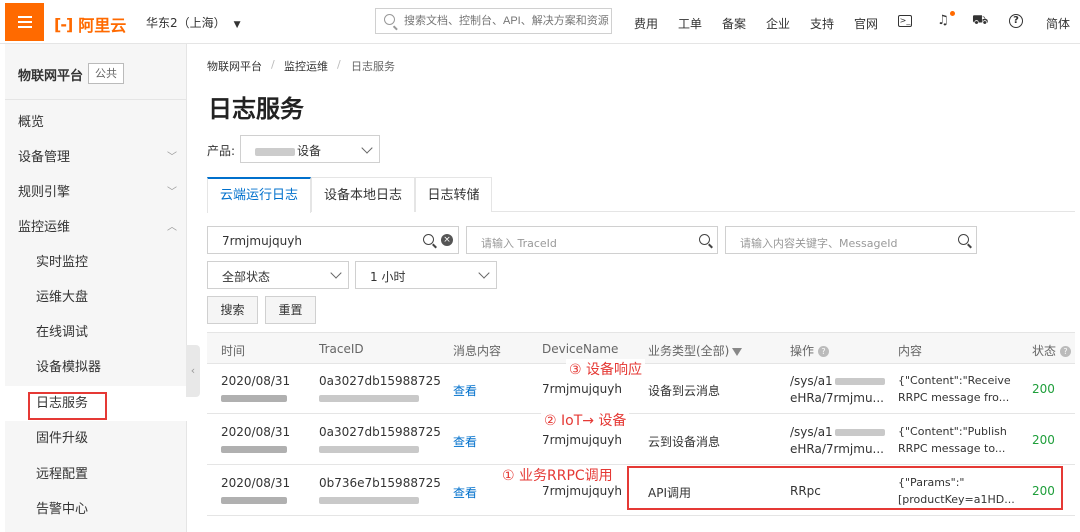 The height and width of the screenshot is (532, 1080). I want to click on sidebar-title: 物联网平台, so click(51, 76).